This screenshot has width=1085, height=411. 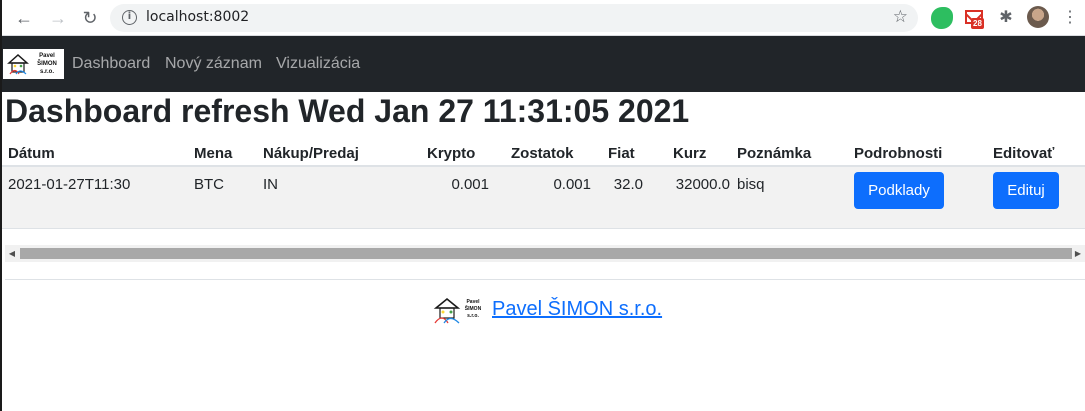 What do you see at coordinates (899, 190) in the screenshot?
I see `podklady-button: Podklady` at bounding box center [899, 190].